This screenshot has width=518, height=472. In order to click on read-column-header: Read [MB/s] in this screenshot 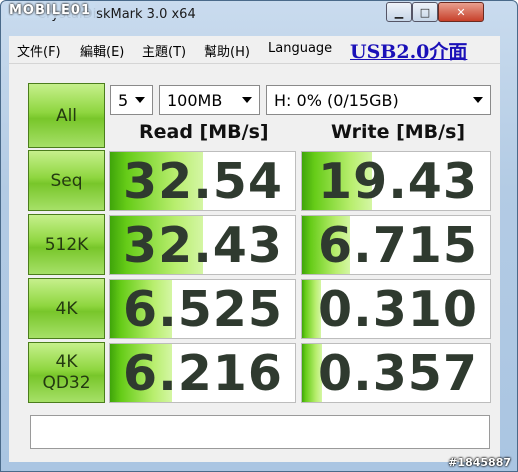, I will do `click(204, 132)`.